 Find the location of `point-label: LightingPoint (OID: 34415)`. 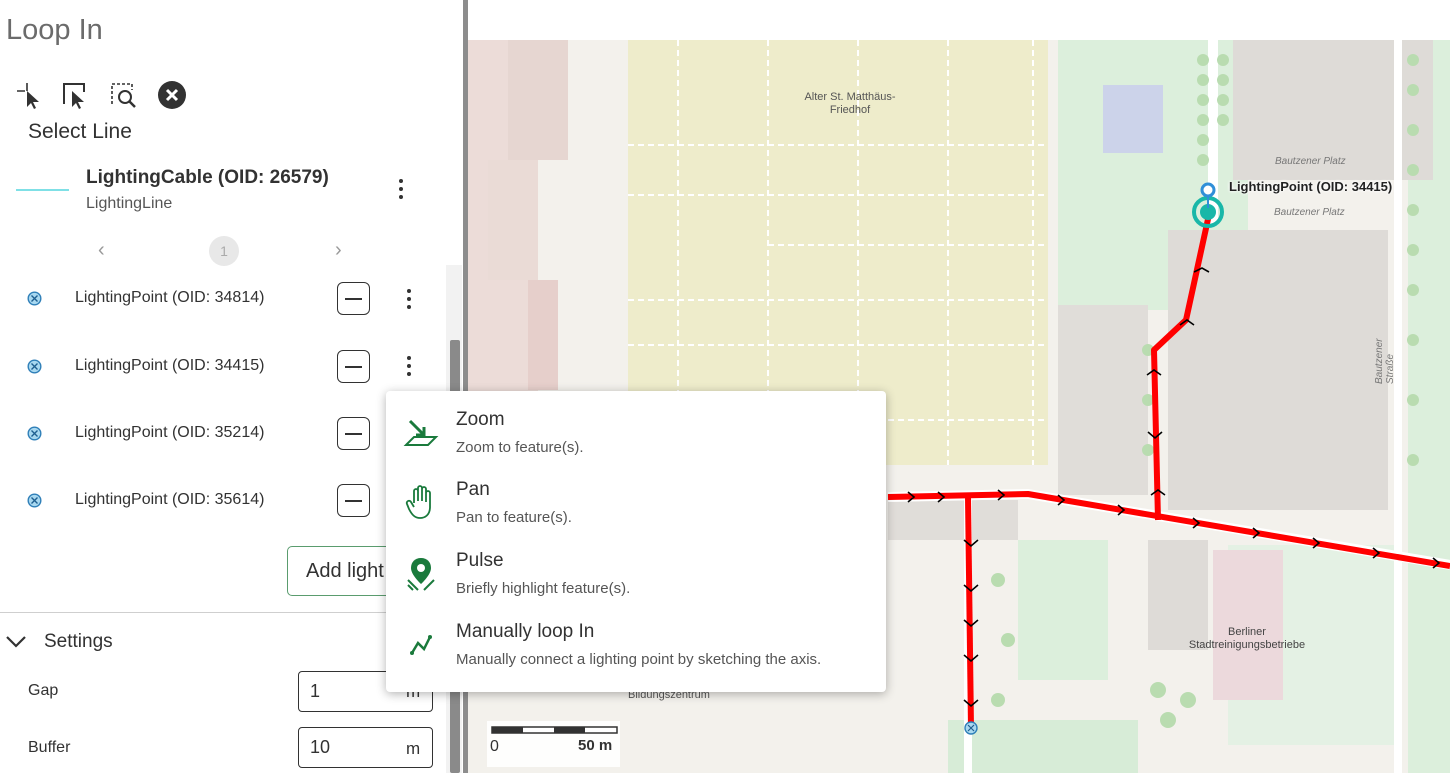

point-label: LightingPoint (OID: 34415) is located at coordinates (170, 365).